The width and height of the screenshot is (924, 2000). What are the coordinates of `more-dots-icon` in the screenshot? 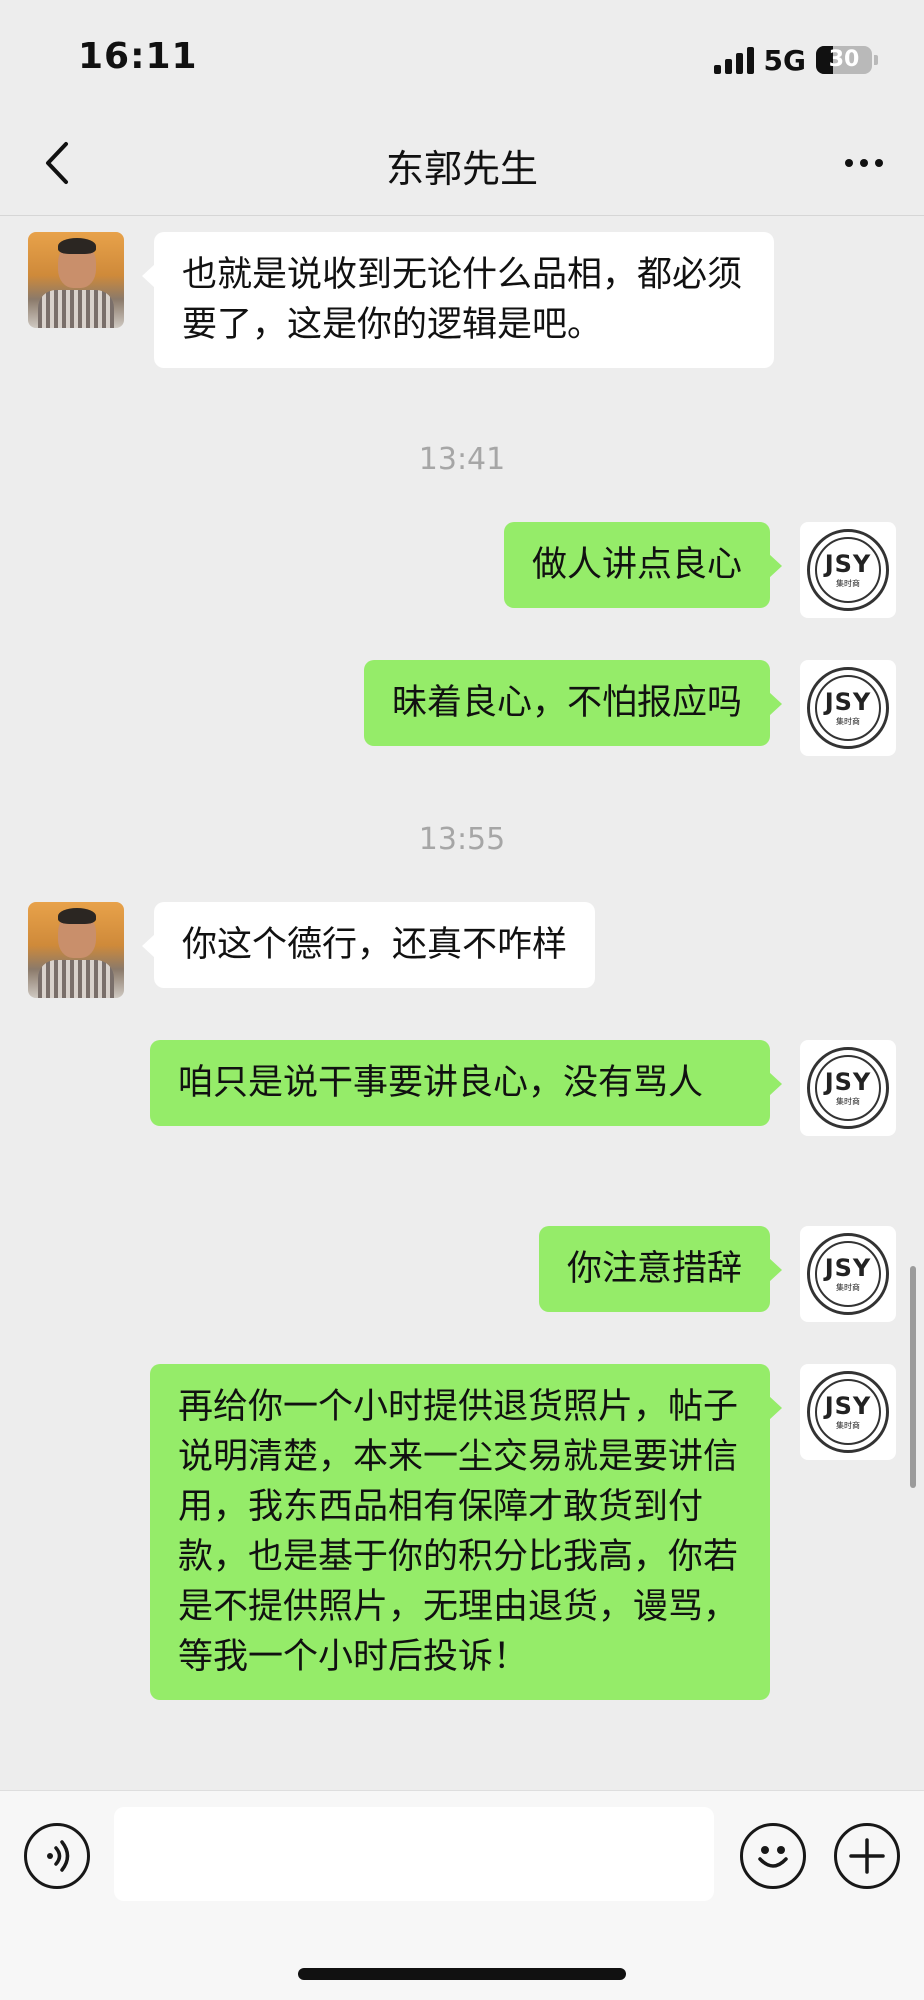 It's located at (849, 163).